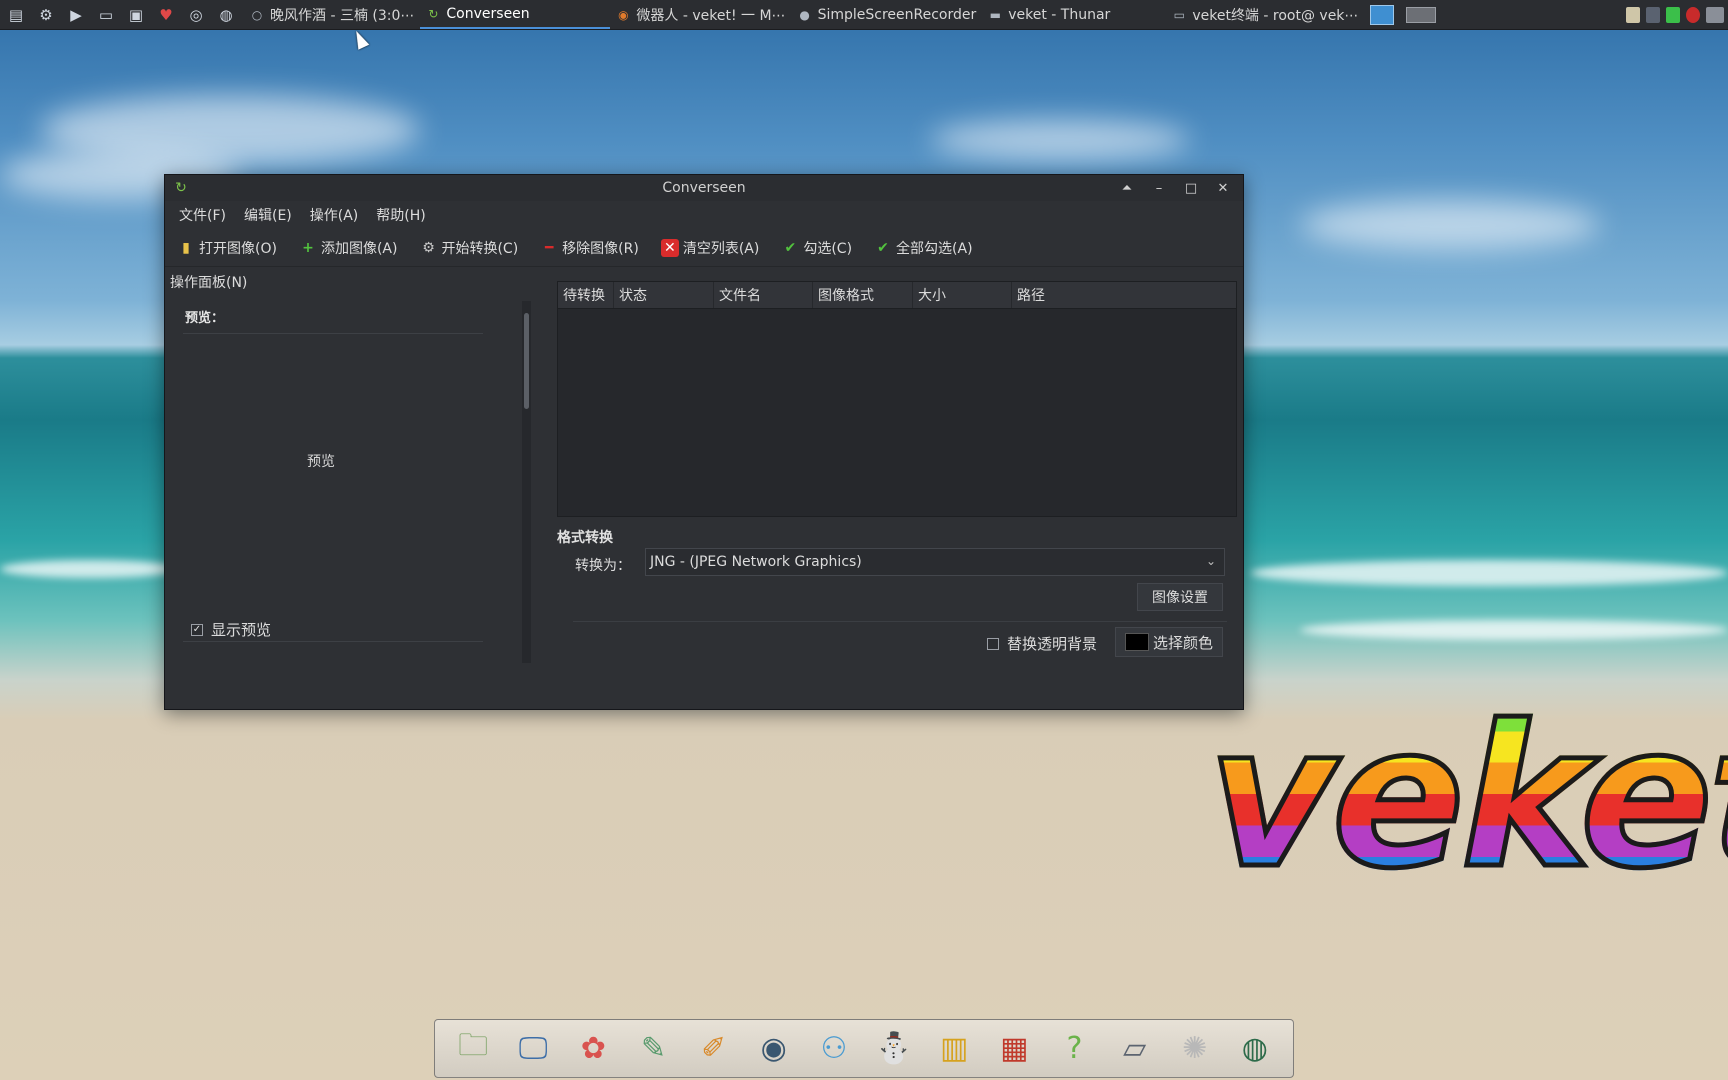  Describe the element at coordinates (166, 15) in the screenshot. I see `heart-icon: ♥` at that location.